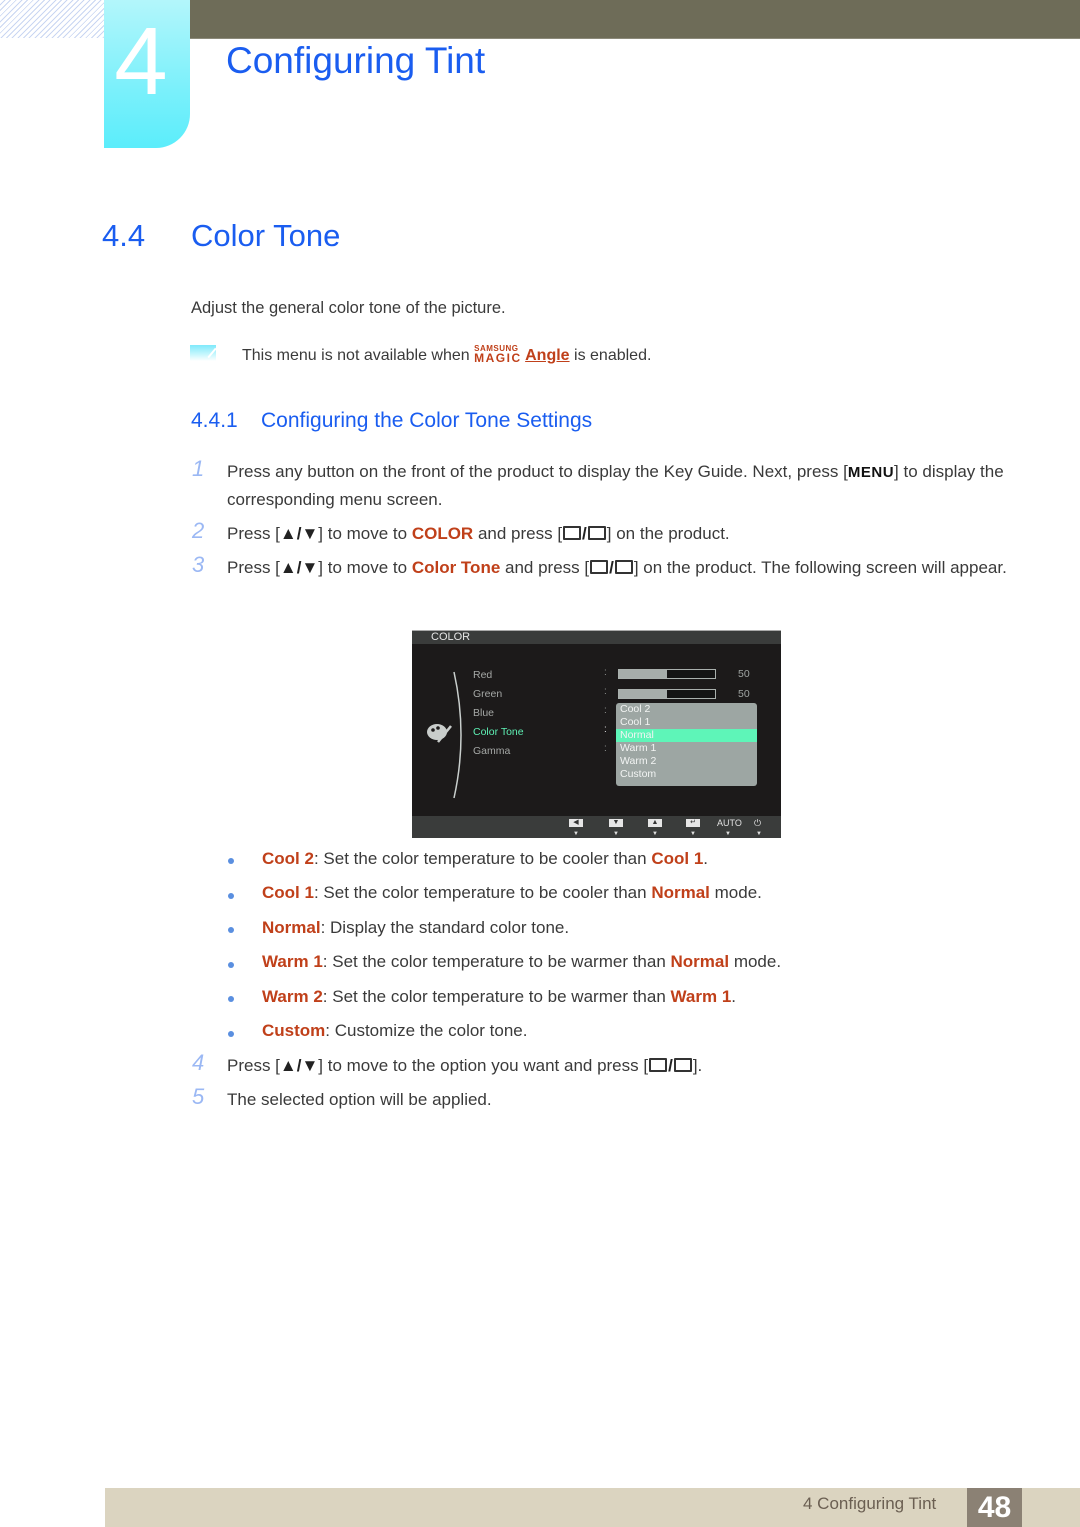 The width and height of the screenshot is (1080, 1527). I want to click on osd-item-blue: Blue, so click(483, 713).